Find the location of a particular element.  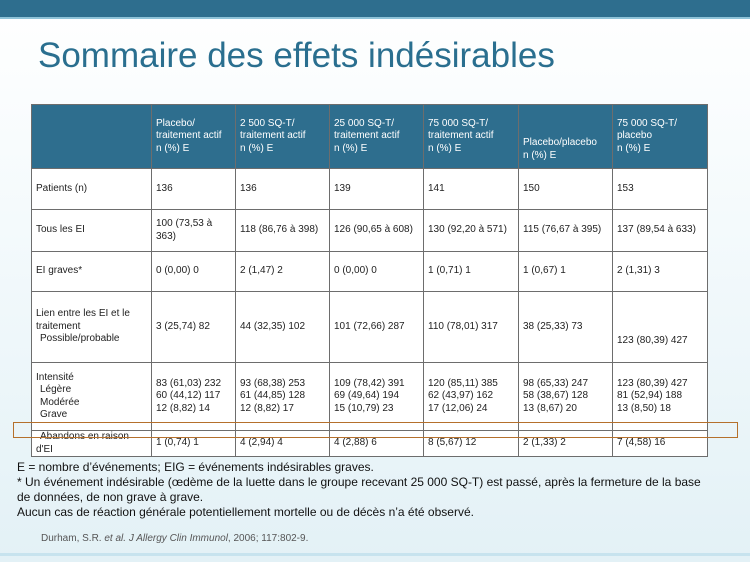

table-cell: 3 (25,74) 82 is located at coordinates (193, 327).